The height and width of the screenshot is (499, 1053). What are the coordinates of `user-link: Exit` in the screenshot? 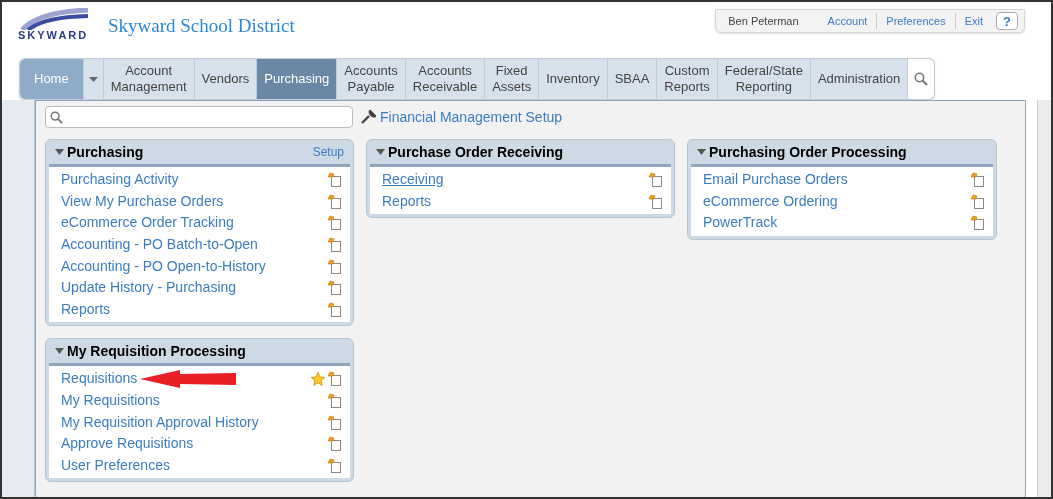 It's located at (973, 21).